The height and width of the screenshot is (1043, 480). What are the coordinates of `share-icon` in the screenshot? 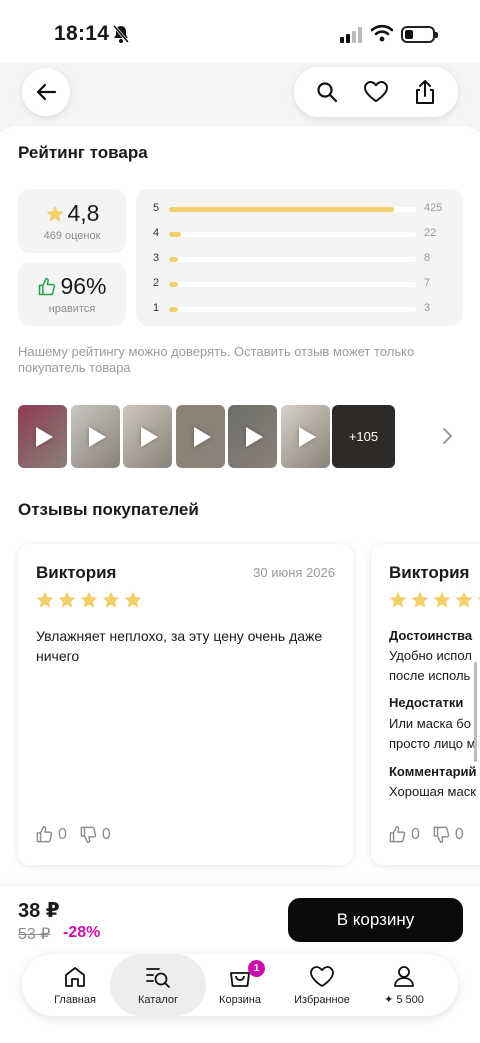 It's located at (425, 92).